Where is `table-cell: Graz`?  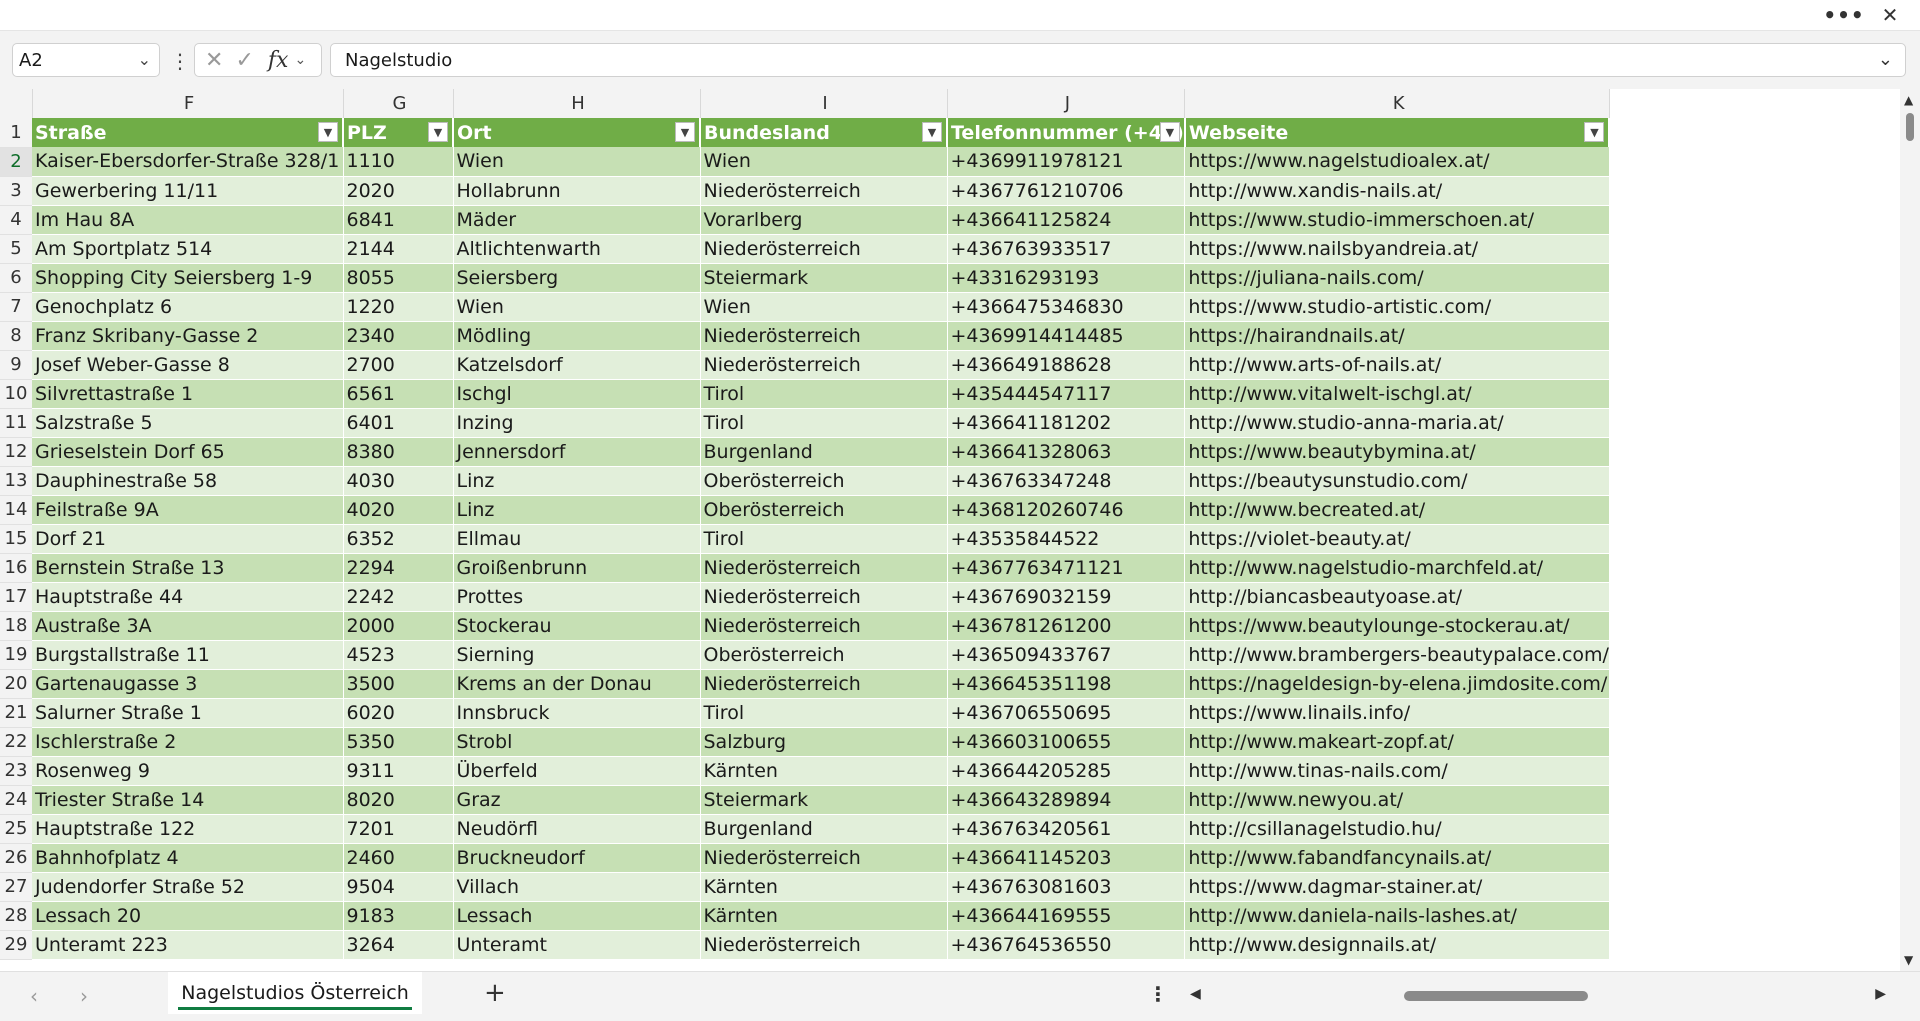 table-cell: Graz is located at coordinates (577, 800).